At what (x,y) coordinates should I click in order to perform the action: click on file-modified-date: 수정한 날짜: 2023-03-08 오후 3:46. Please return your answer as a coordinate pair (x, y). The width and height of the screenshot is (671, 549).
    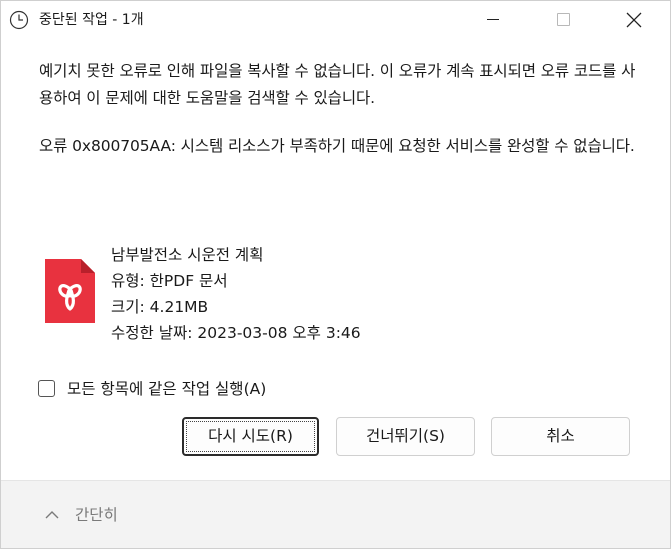
    Looking at the image, I should click on (236, 333).